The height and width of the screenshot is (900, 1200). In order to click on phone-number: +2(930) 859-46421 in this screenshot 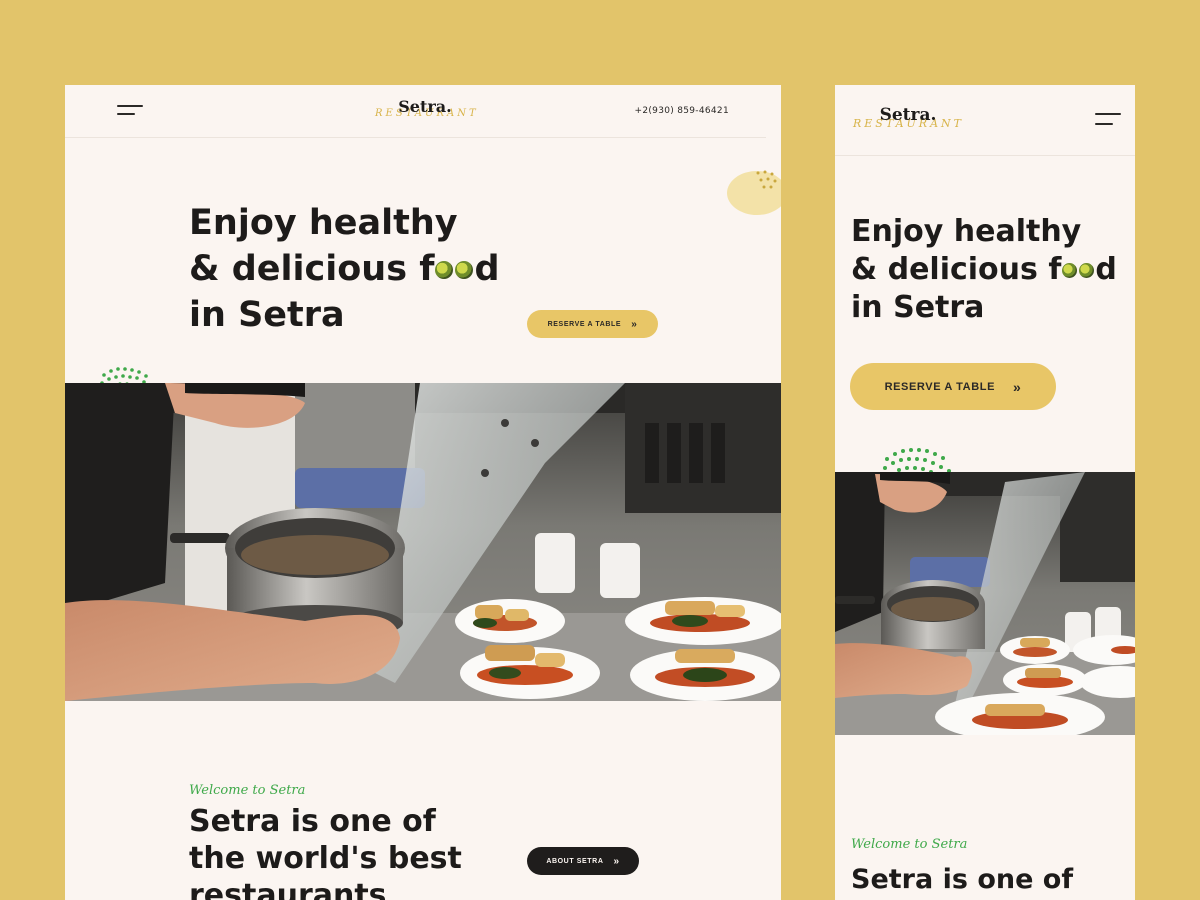, I will do `click(682, 111)`.